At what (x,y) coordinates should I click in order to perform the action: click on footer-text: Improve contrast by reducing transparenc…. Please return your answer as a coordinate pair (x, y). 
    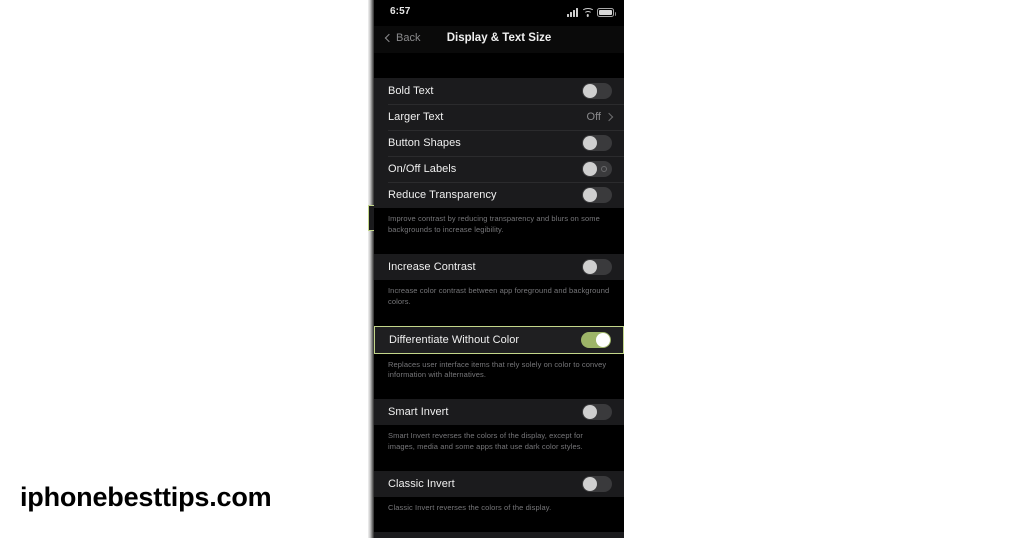
    Looking at the image, I should click on (494, 224).